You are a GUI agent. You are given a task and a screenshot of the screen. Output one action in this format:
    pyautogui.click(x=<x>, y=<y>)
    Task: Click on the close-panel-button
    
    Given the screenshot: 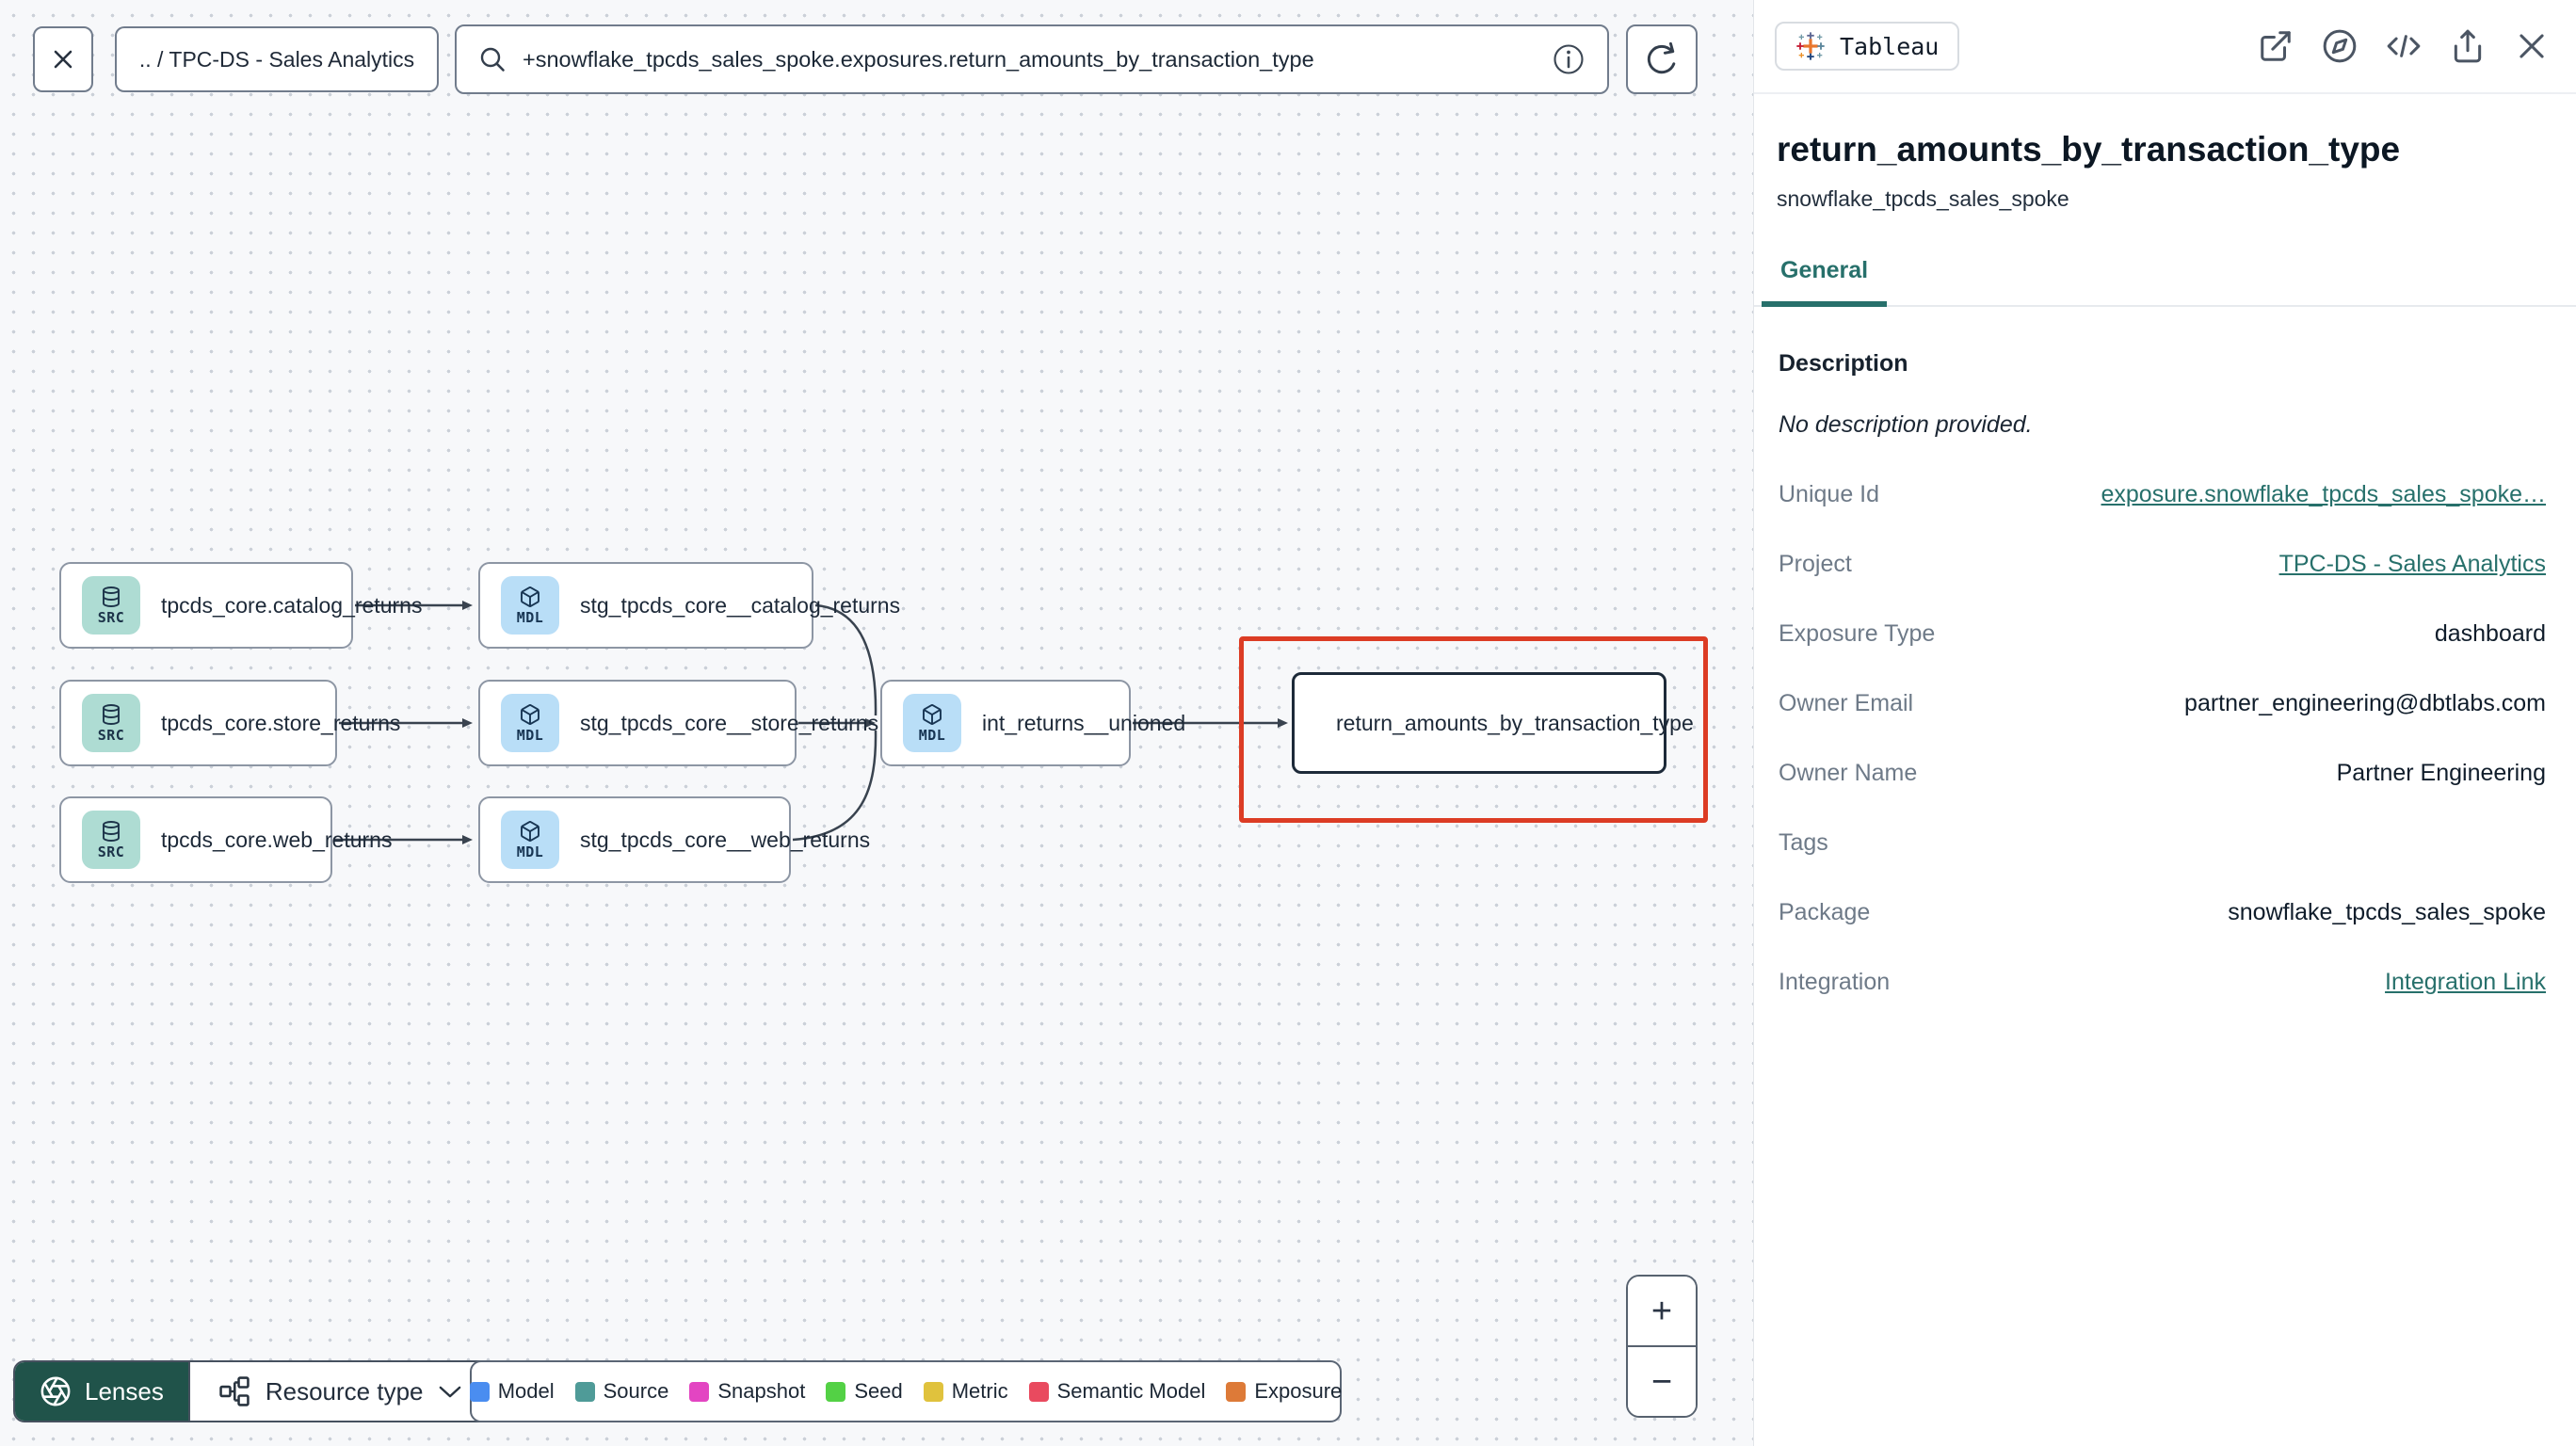 What is the action you would take?
    pyautogui.click(x=2532, y=46)
    